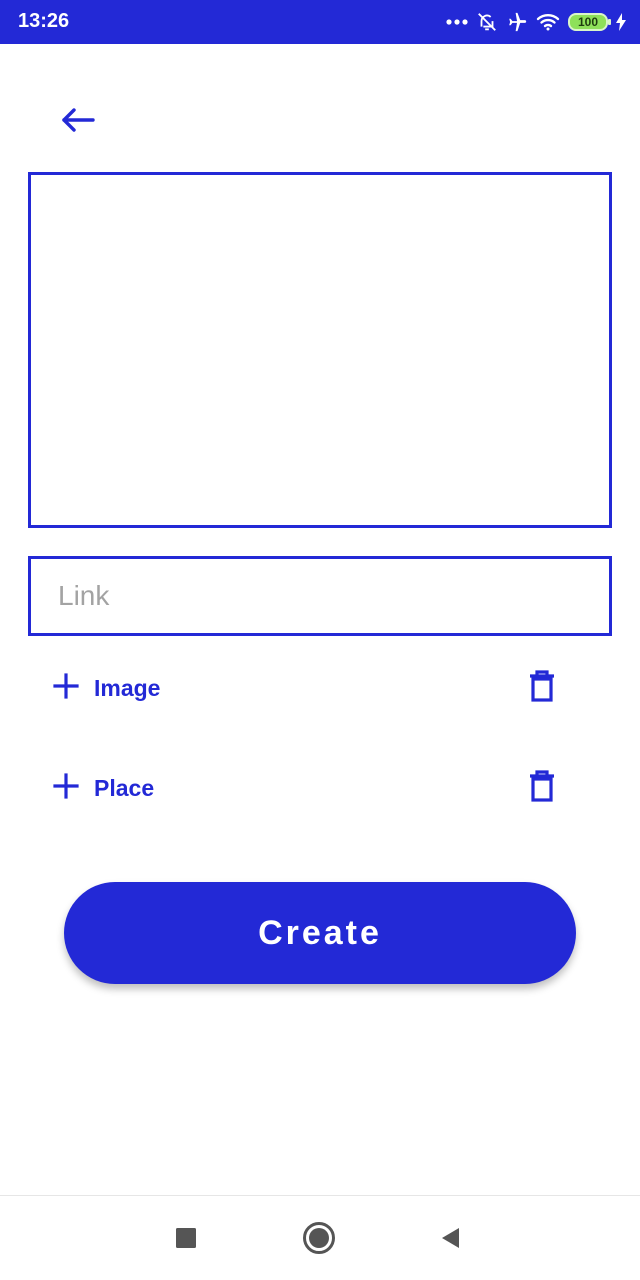 The width and height of the screenshot is (640, 1280). I want to click on add-place-button: Place, so click(103, 788).